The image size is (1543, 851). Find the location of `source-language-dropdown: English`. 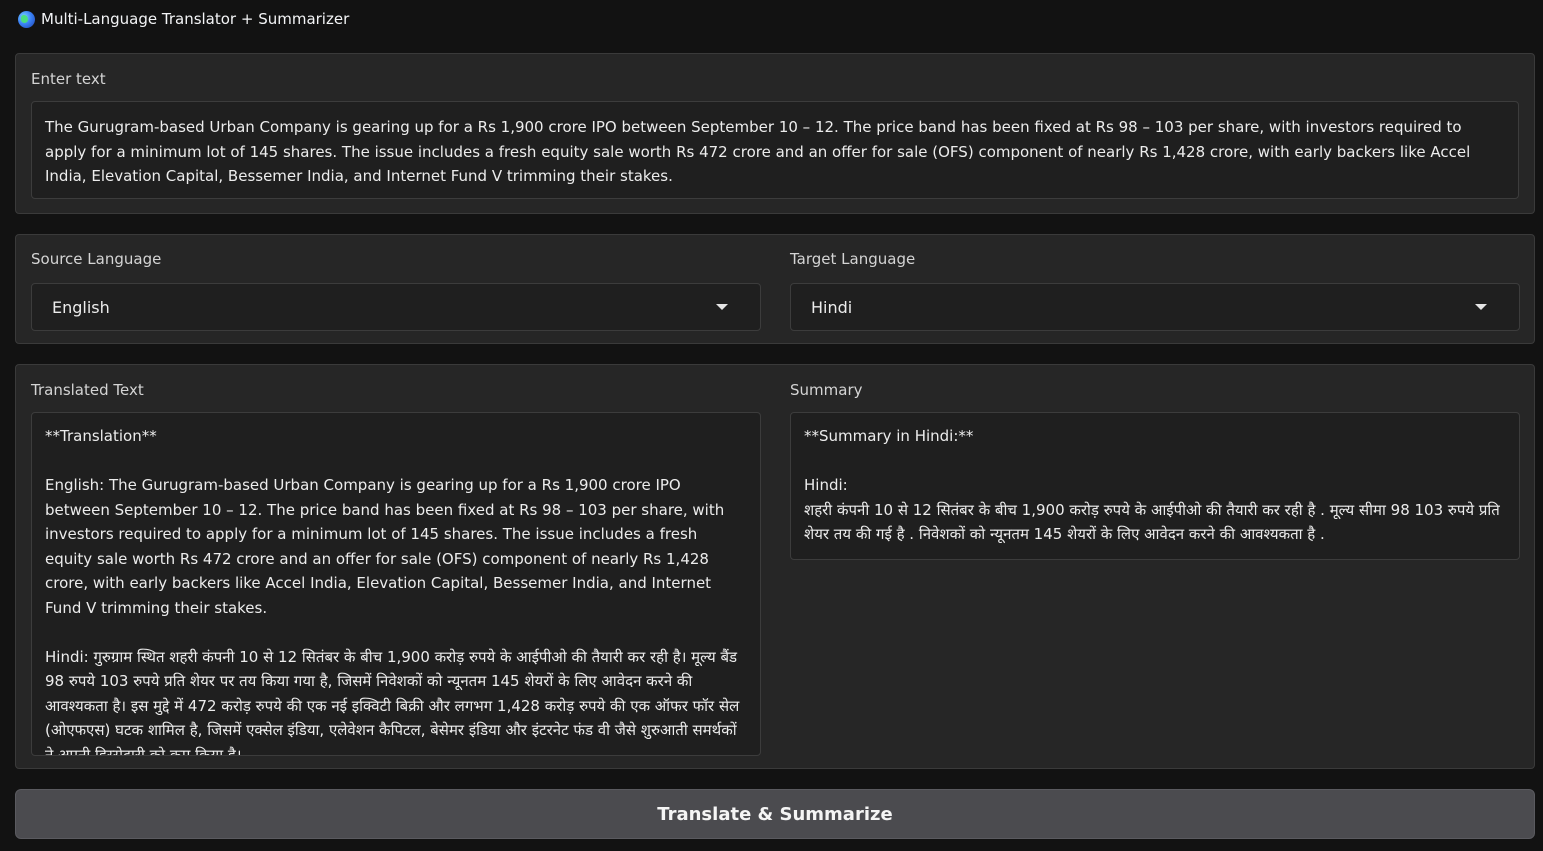

source-language-dropdown: English is located at coordinates (396, 307).